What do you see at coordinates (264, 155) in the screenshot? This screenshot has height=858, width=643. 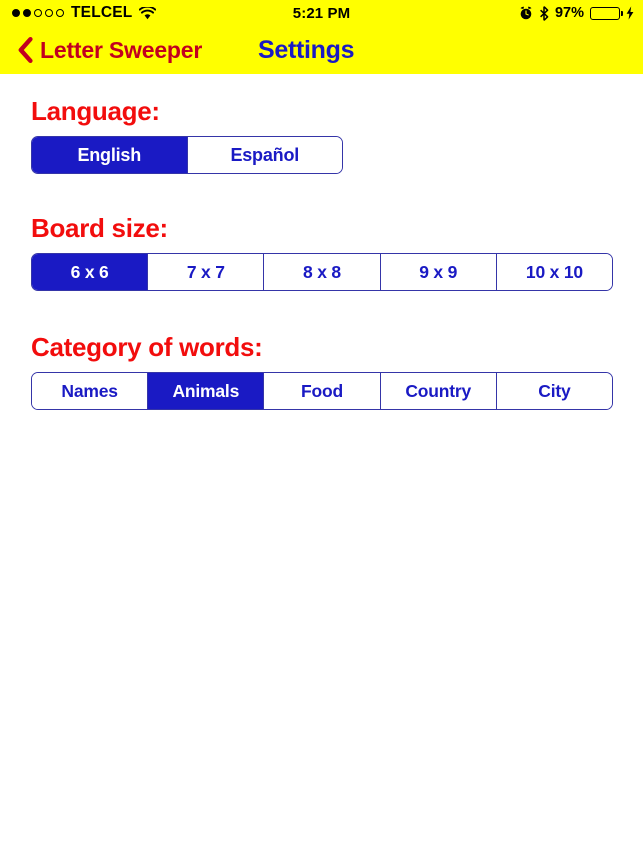 I see `segment-espanol: Español` at bounding box center [264, 155].